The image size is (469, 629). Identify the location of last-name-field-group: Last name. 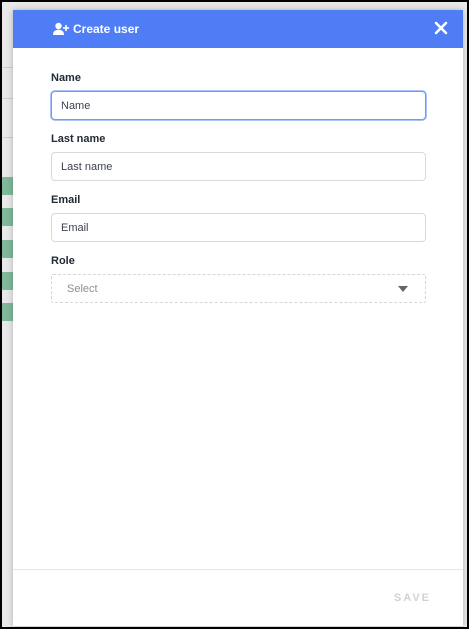
(238, 157).